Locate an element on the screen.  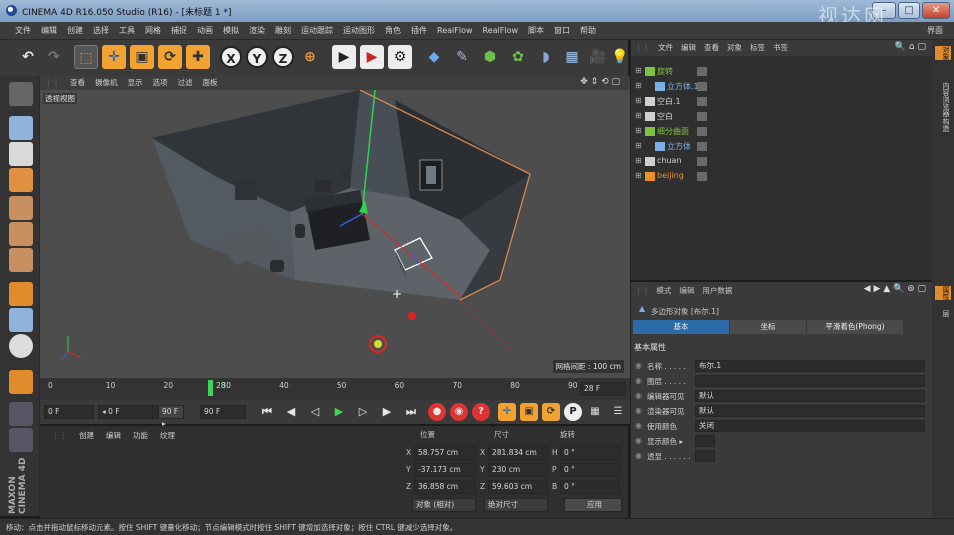
object-list-item: ⊞ 立方体.1 is located at coordinates (782, 86).